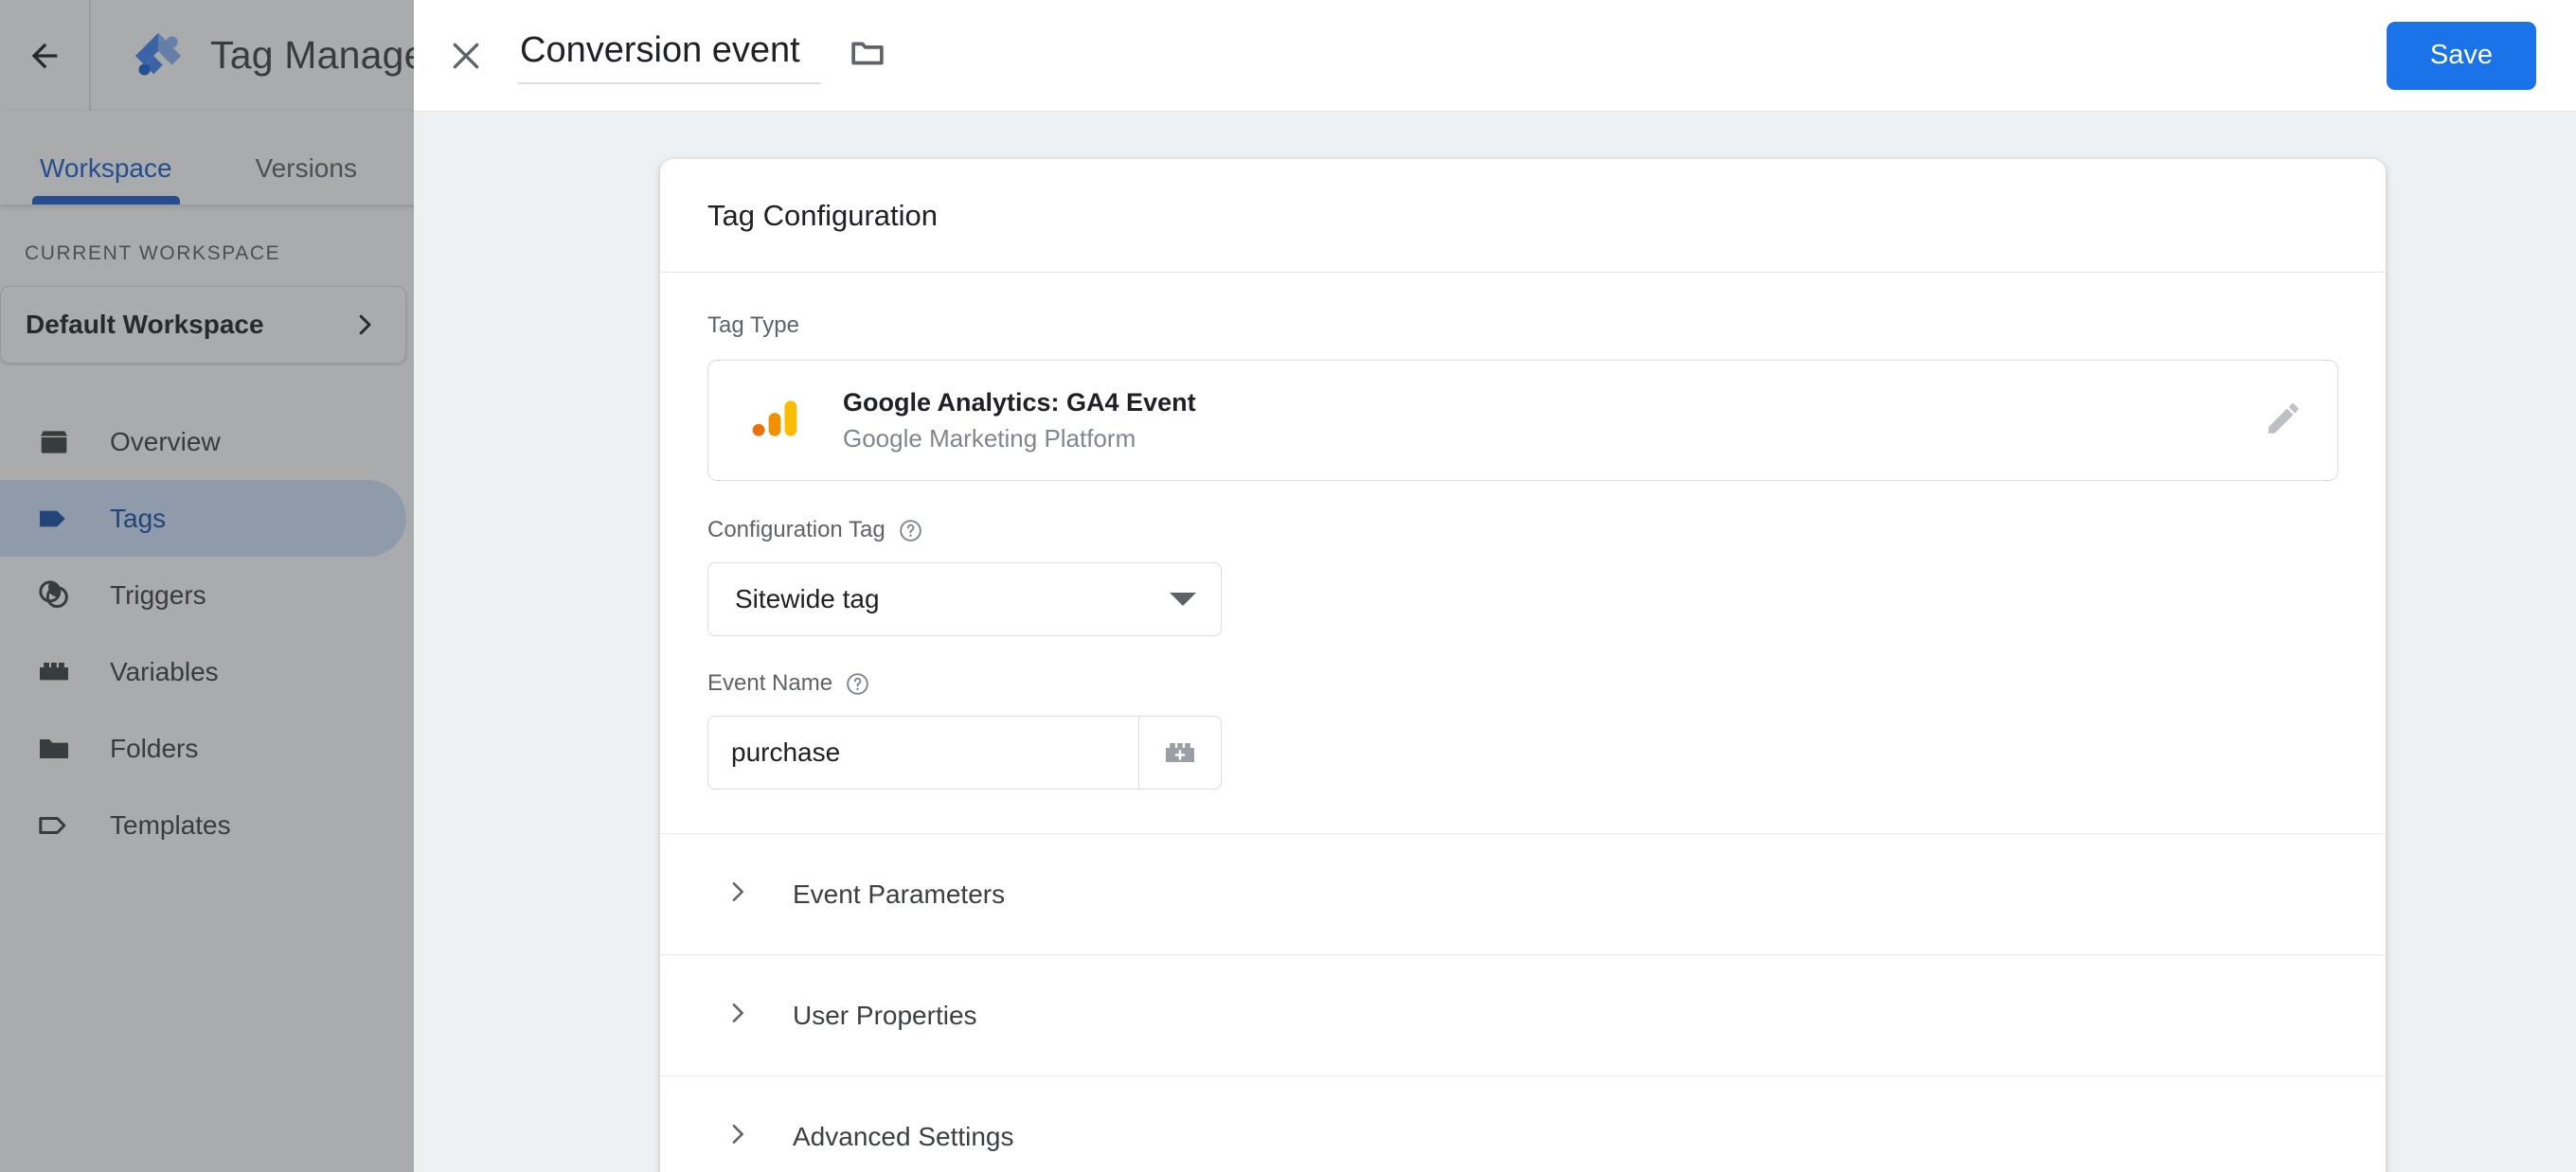 This screenshot has width=2576, height=1172. What do you see at coordinates (989, 438) in the screenshot?
I see `tag-type-vendor: Google Marketing Platform` at bounding box center [989, 438].